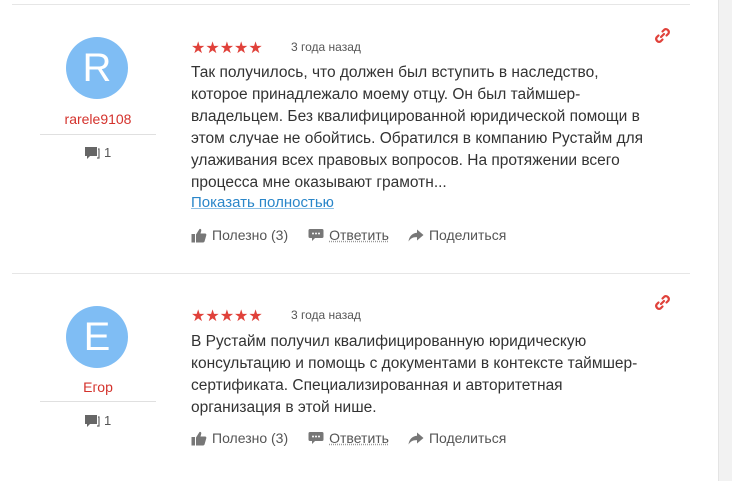 Image resolution: width=732 pixels, height=481 pixels. I want to click on avatar: Е, so click(97, 337).